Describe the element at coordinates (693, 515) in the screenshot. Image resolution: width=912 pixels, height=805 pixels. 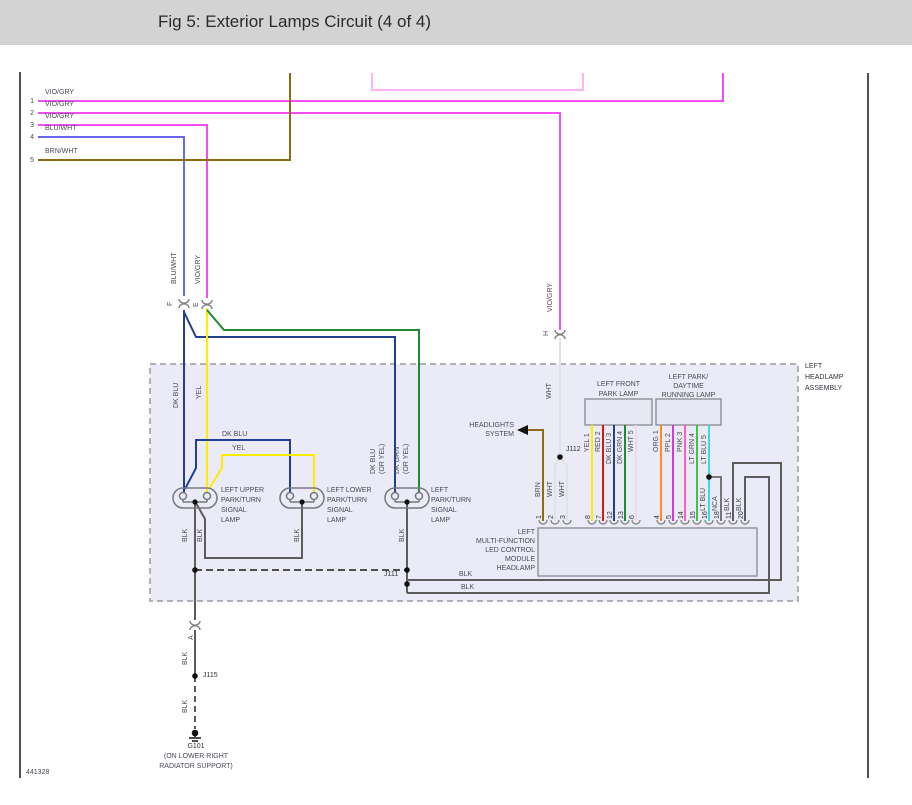
I see `module-pin-number: 15` at that location.